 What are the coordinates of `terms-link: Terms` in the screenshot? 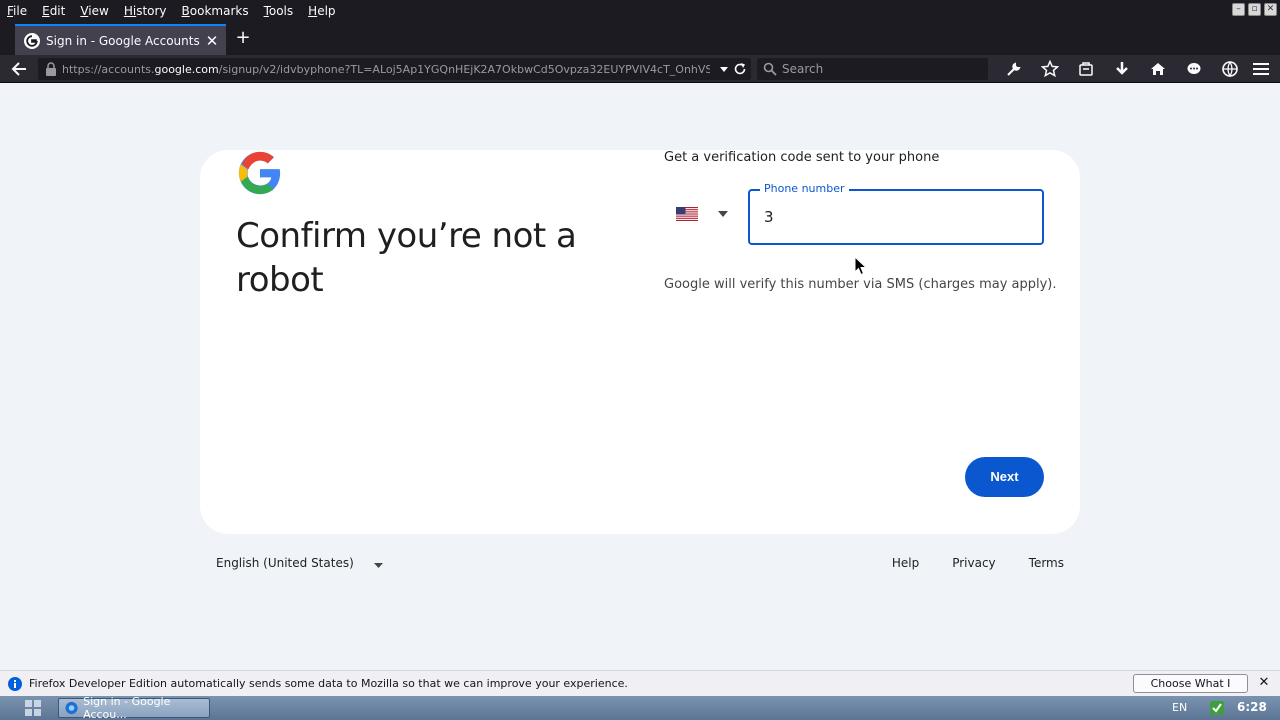 It's located at (1046, 563).